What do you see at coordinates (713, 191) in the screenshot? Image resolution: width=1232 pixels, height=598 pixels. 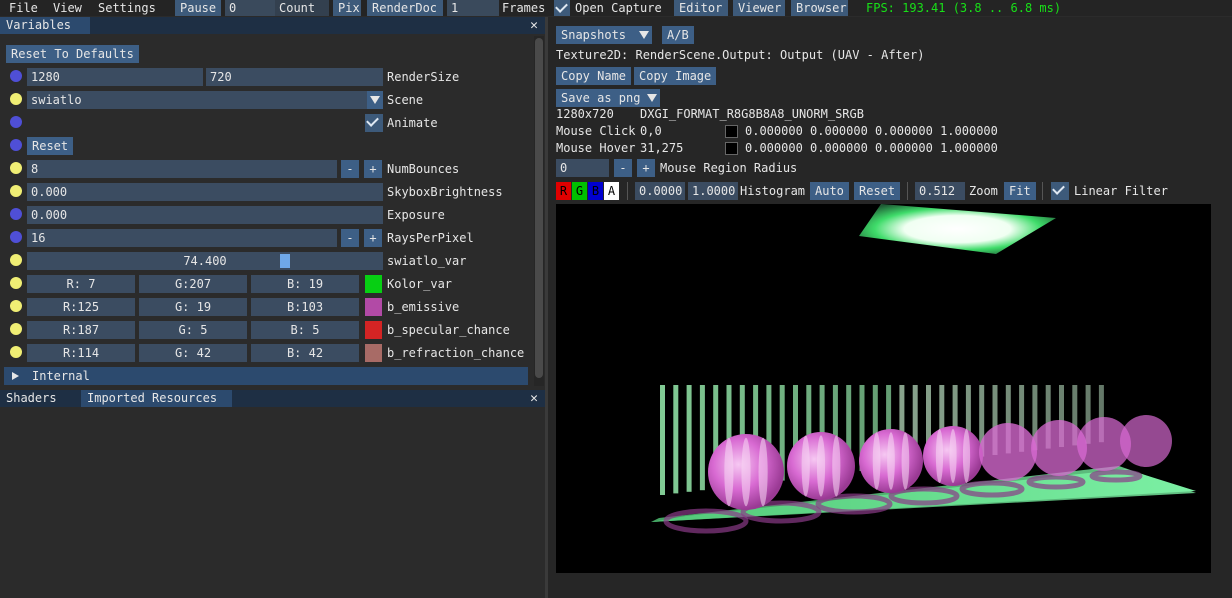 I see `histogram-max-field: 1.0000` at bounding box center [713, 191].